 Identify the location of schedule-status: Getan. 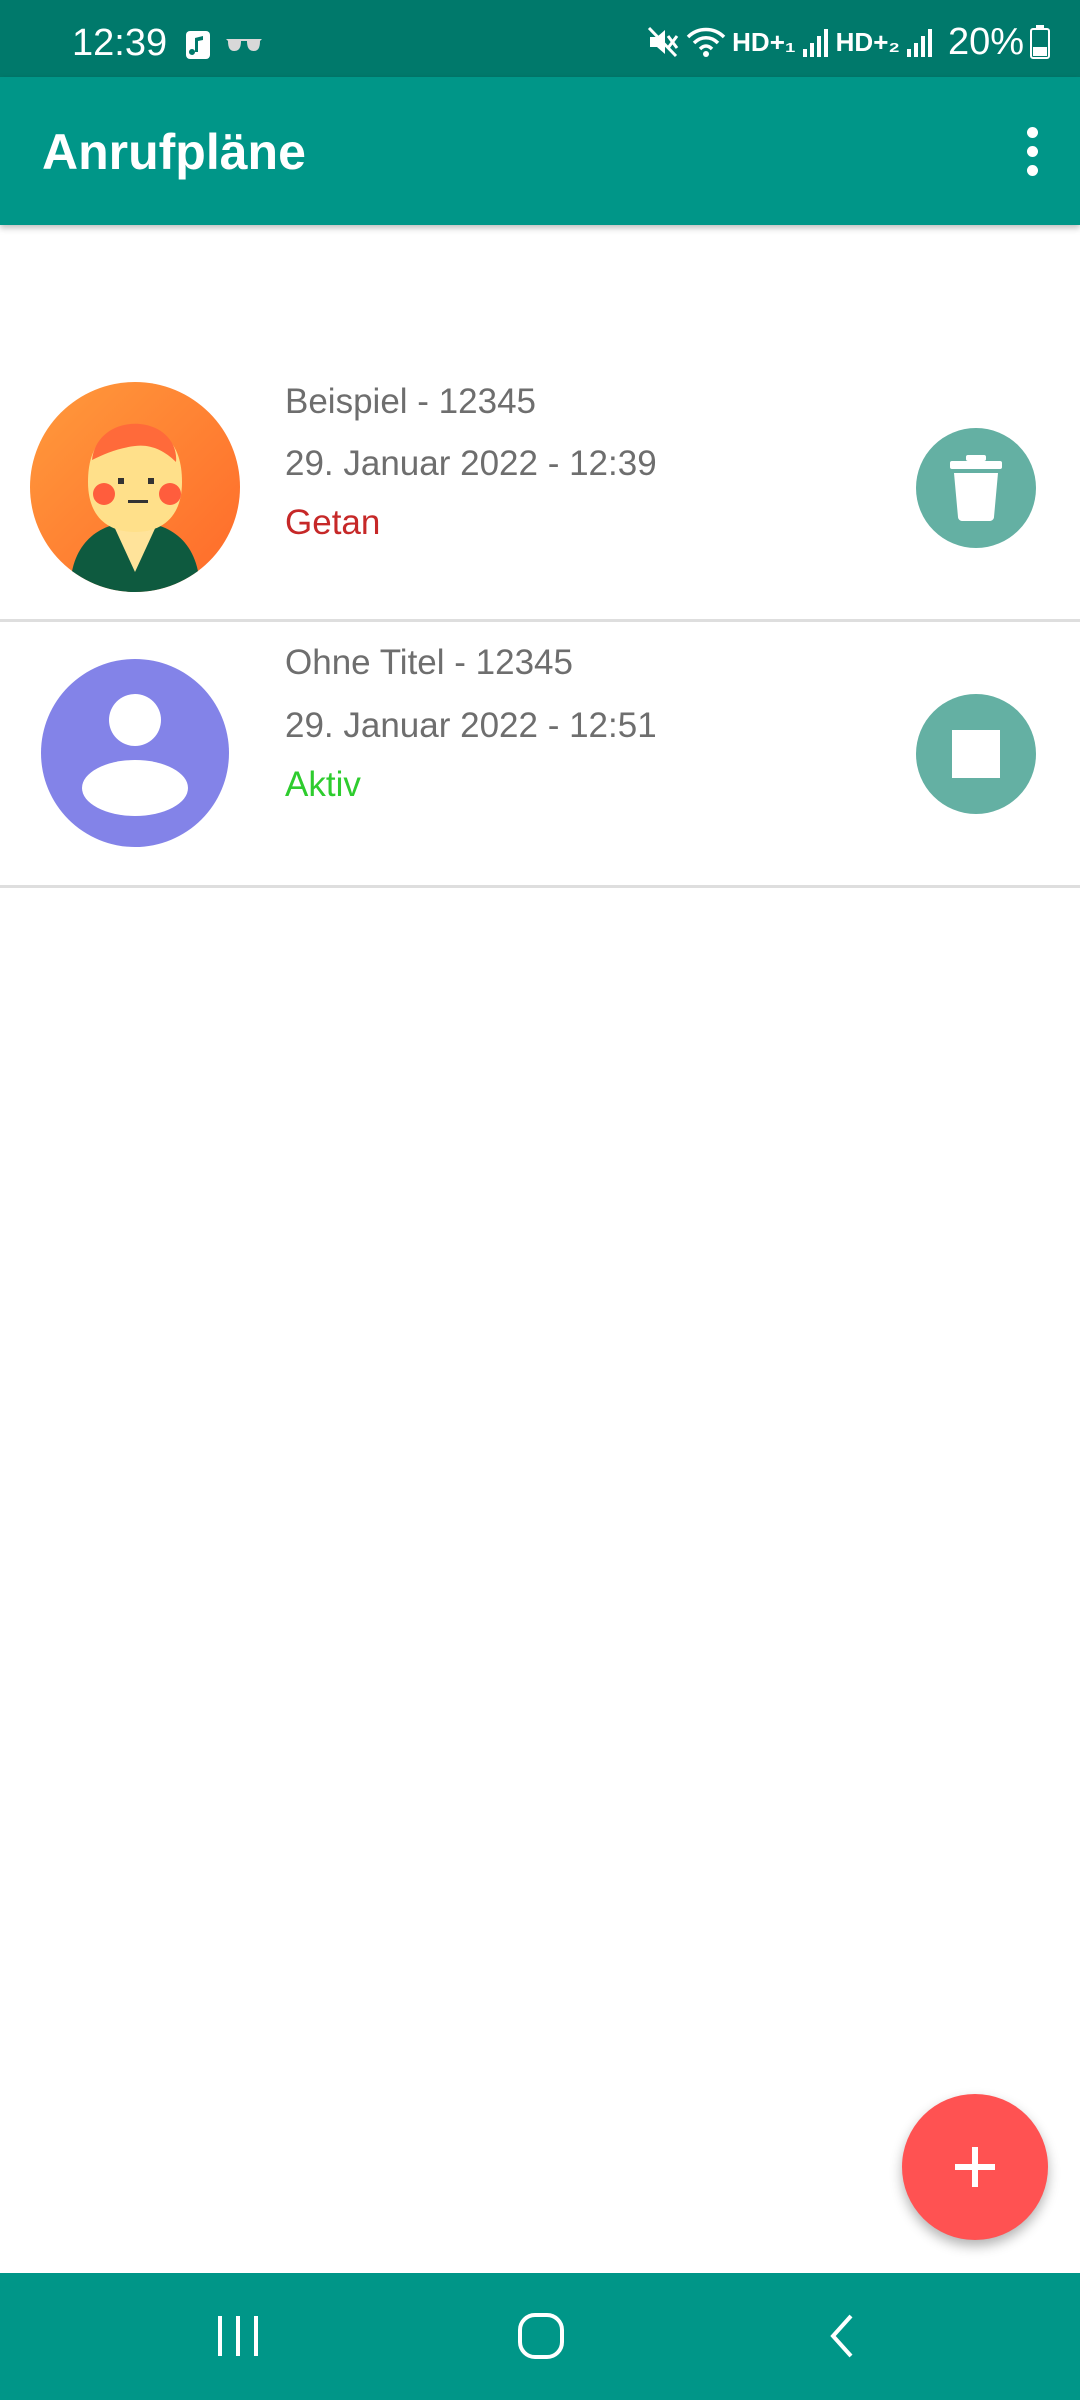
(333, 522).